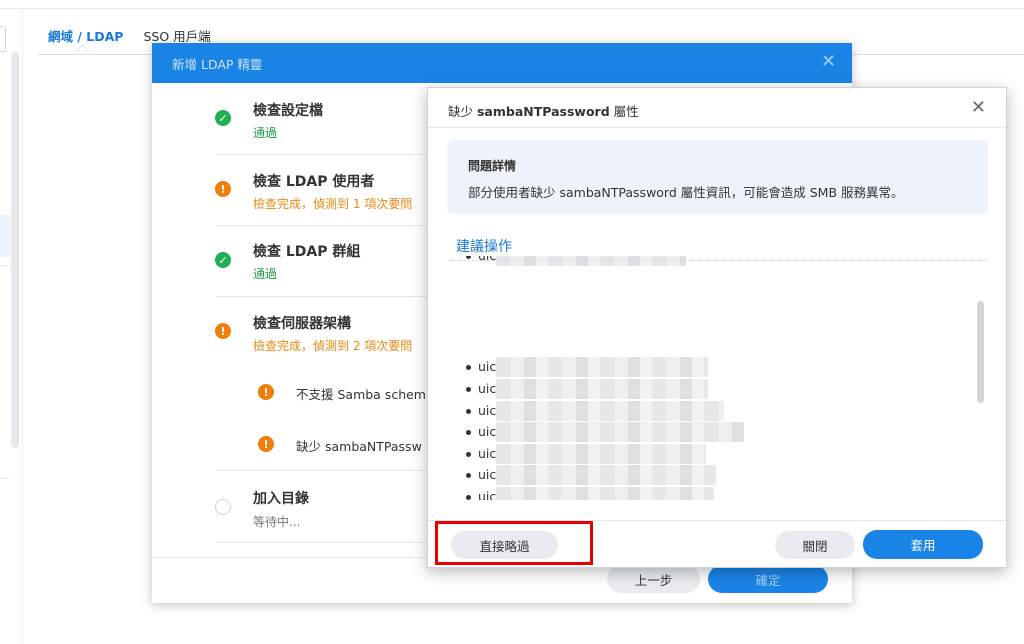  I want to click on sidebar-selected-item, so click(5, 236).